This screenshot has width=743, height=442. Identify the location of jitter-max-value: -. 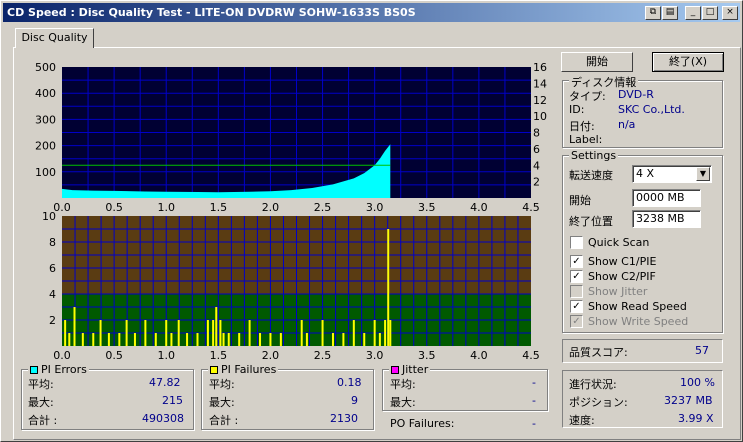
(534, 400).